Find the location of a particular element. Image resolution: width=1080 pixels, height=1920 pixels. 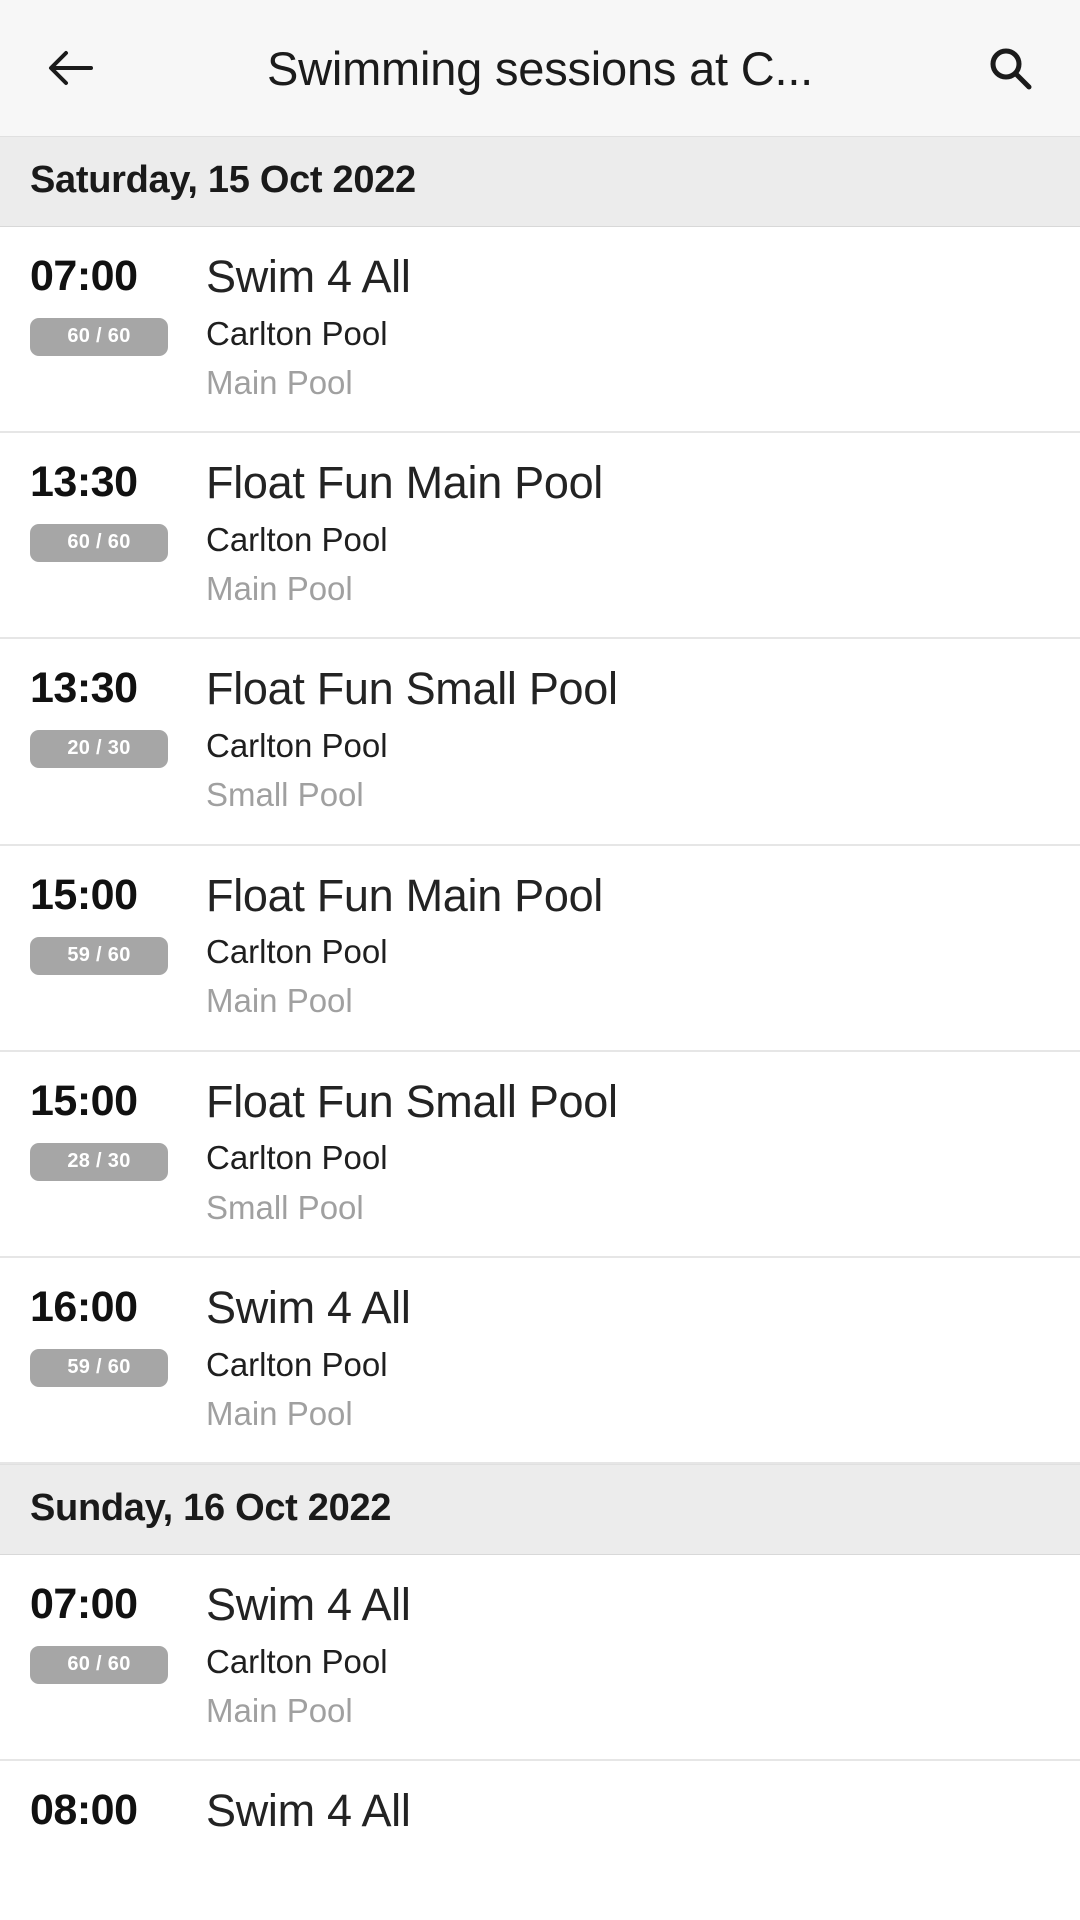

session-time-block: 13:30 20 / 30 is located at coordinates (103, 716).